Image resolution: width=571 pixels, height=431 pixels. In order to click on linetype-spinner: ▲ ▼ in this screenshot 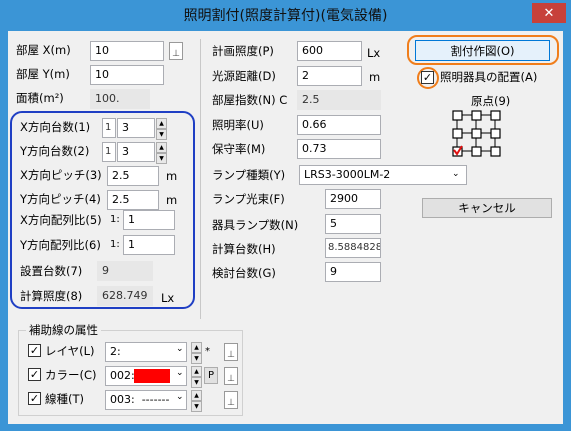, I will do `click(196, 401)`.